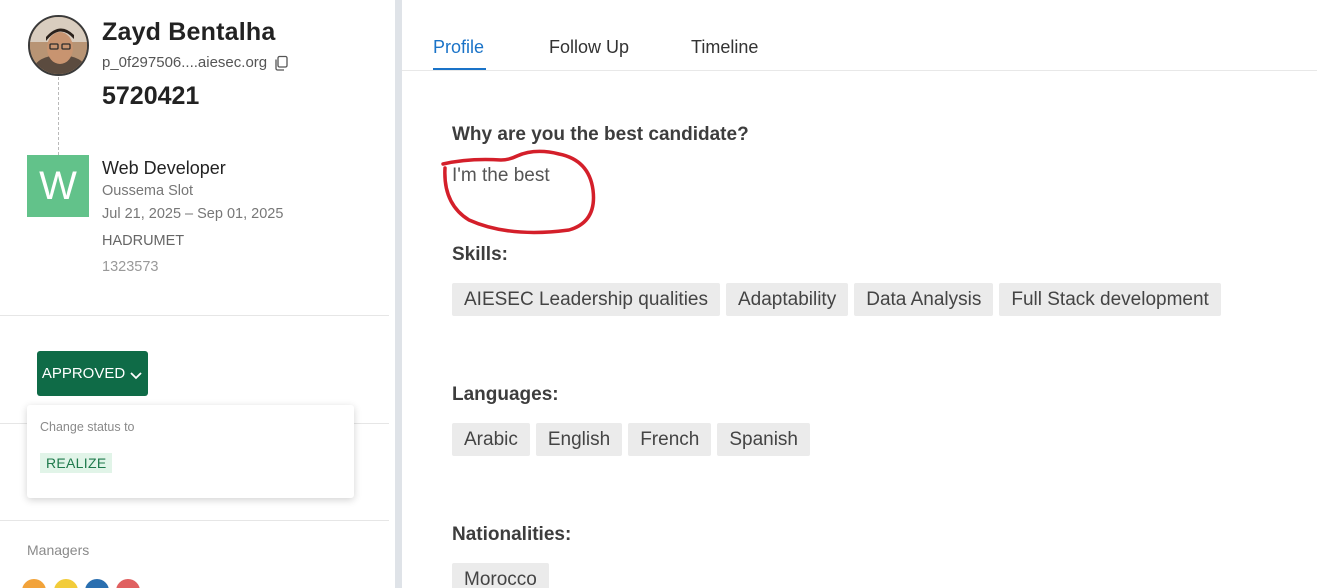  I want to click on chevron-down-icon, so click(136, 375).